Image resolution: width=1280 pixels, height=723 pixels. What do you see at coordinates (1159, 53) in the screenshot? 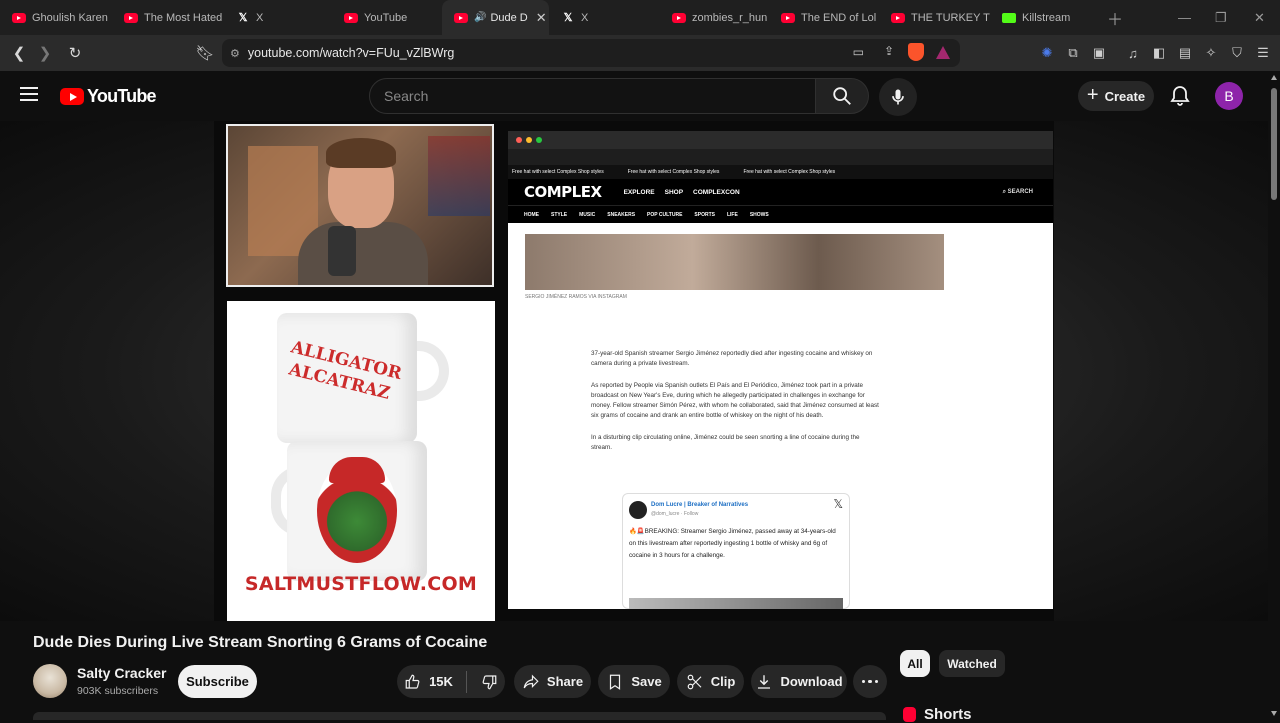
I see `sidebar-icon: ◧` at bounding box center [1159, 53].